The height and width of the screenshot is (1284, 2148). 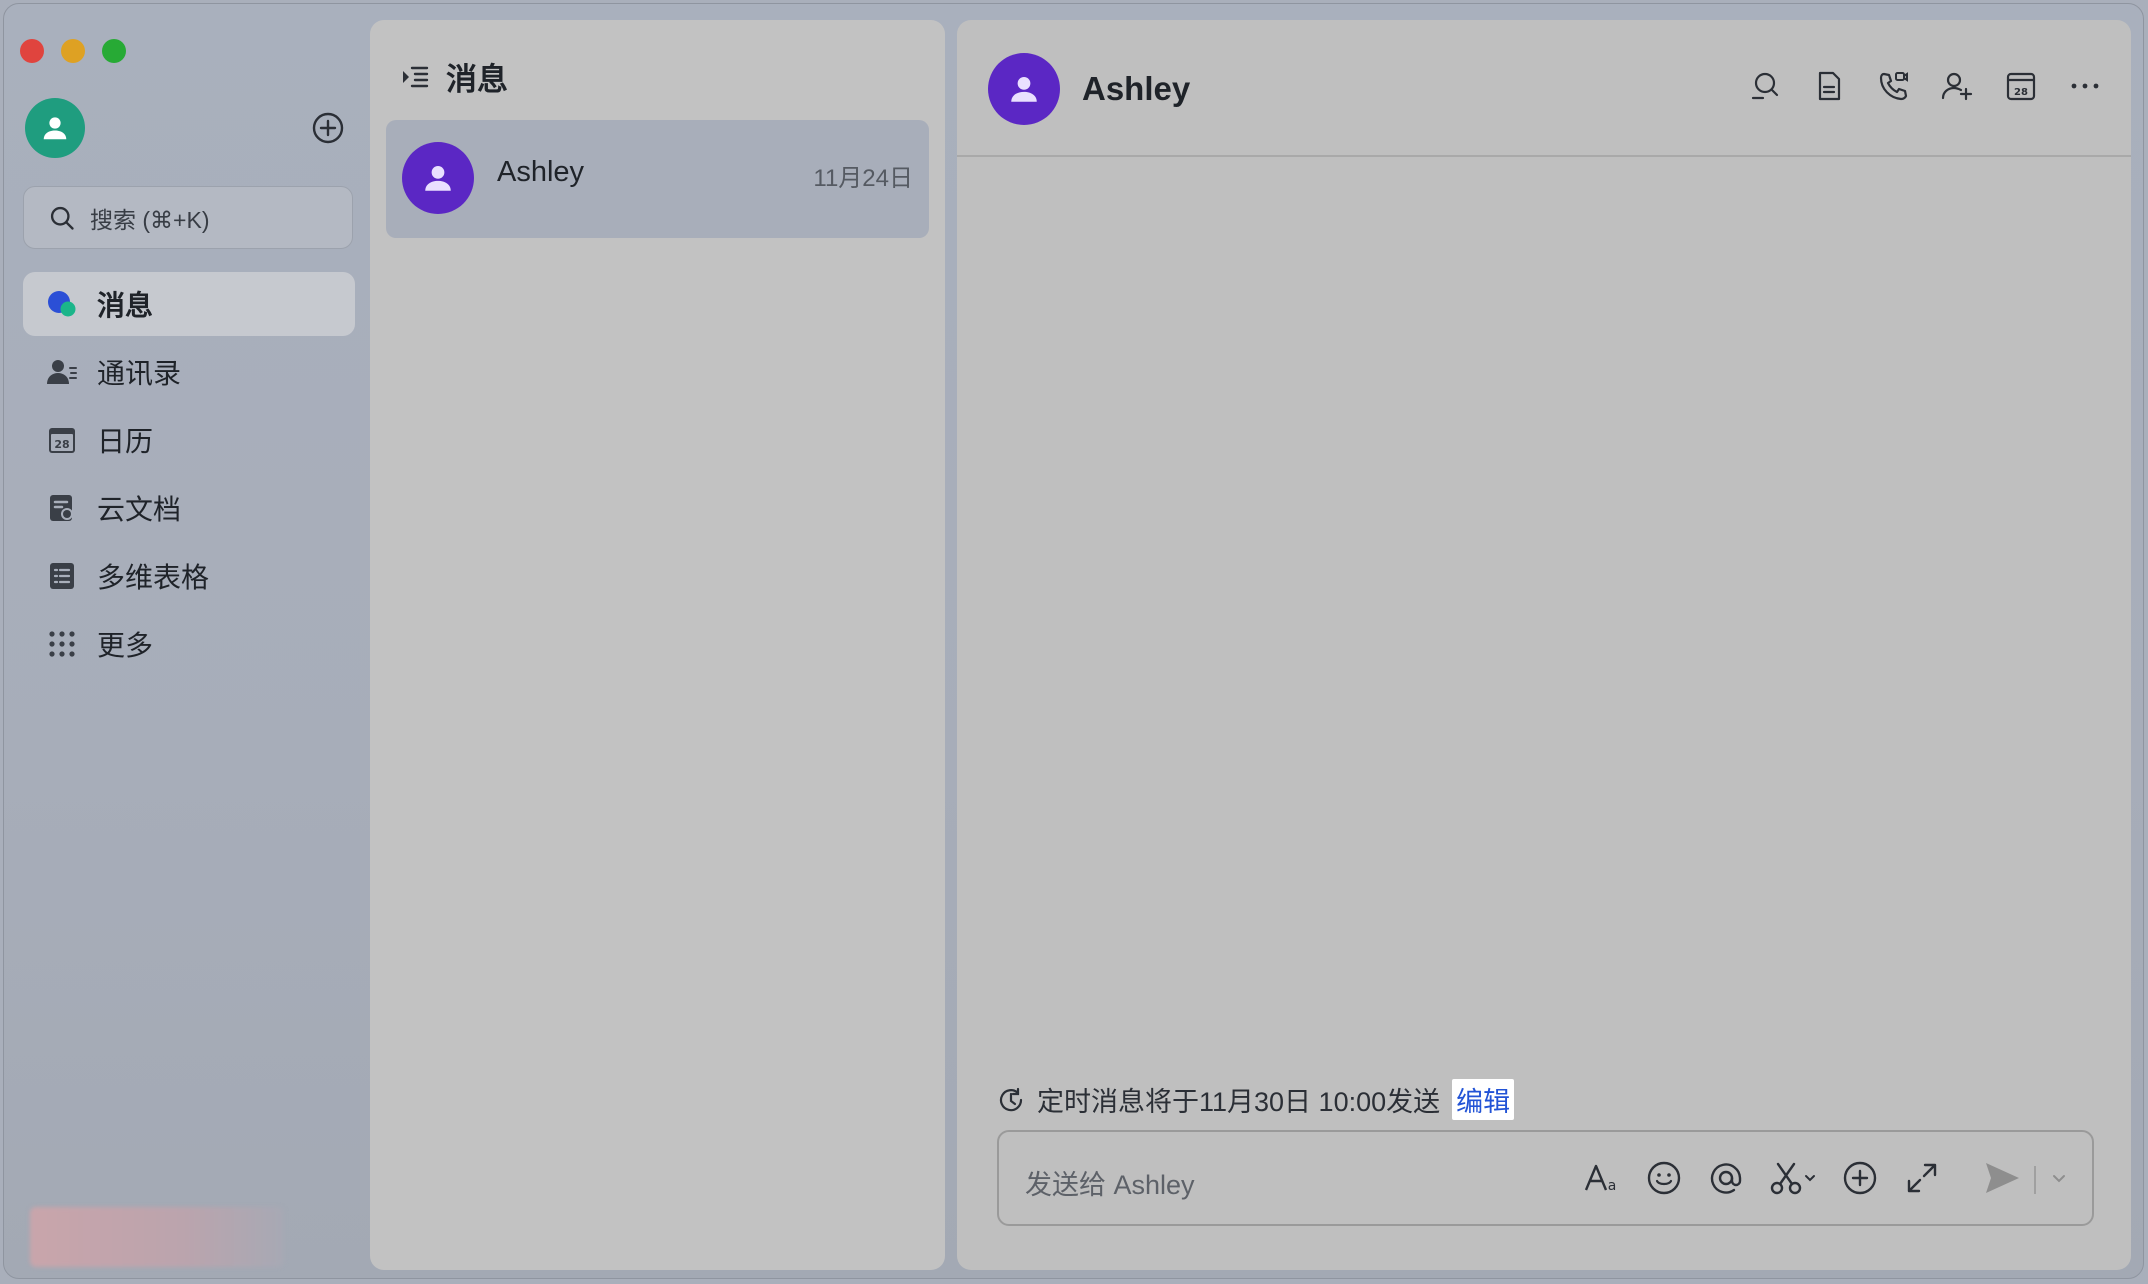 What do you see at coordinates (62, 508) in the screenshot?
I see `cloud-doc-icon` at bounding box center [62, 508].